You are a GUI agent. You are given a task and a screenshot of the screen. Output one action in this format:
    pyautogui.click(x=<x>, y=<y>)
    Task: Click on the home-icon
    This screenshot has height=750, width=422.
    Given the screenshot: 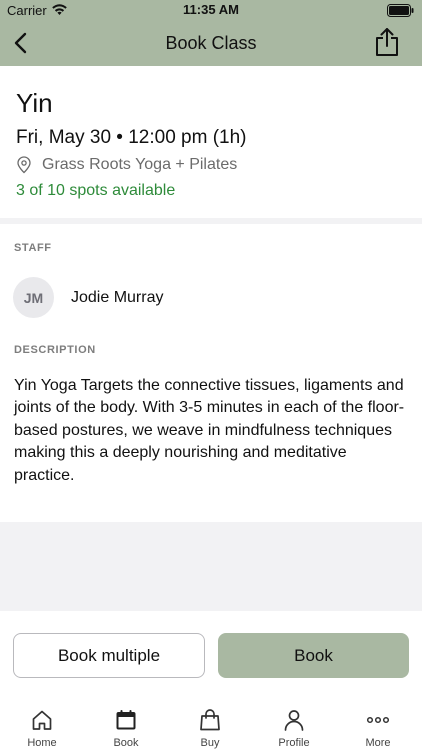 What is the action you would take?
    pyautogui.click(x=42, y=720)
    